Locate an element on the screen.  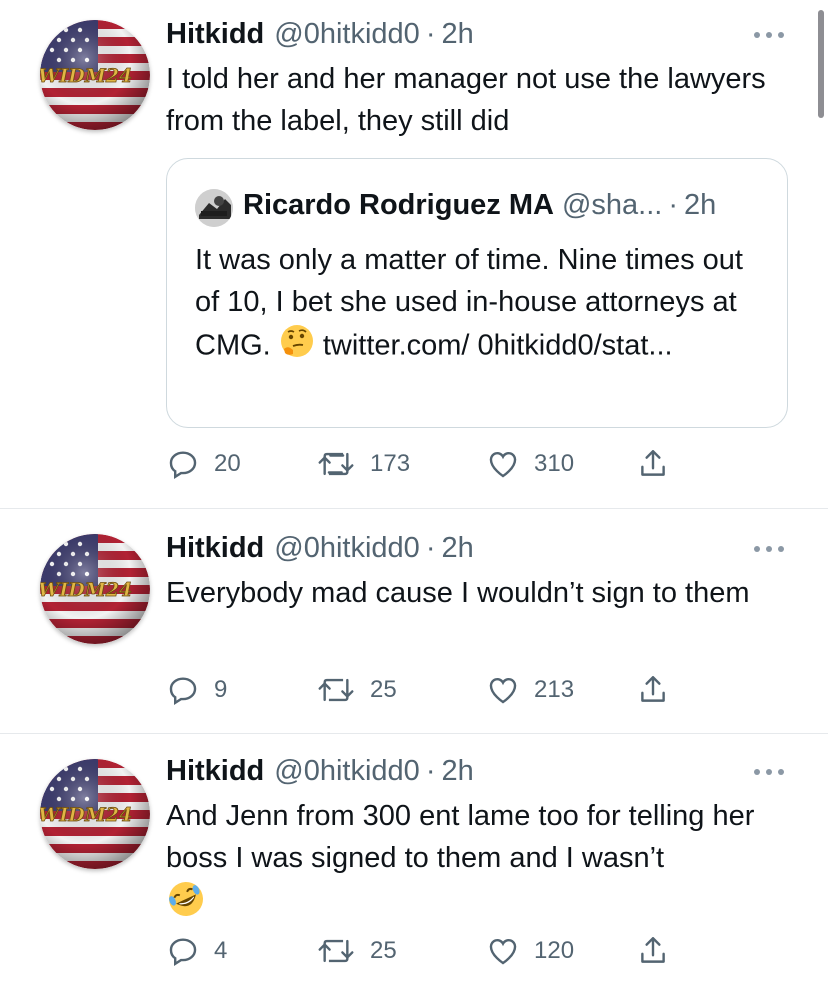
retweet-button: 173 is located at coordinates (363, 464).